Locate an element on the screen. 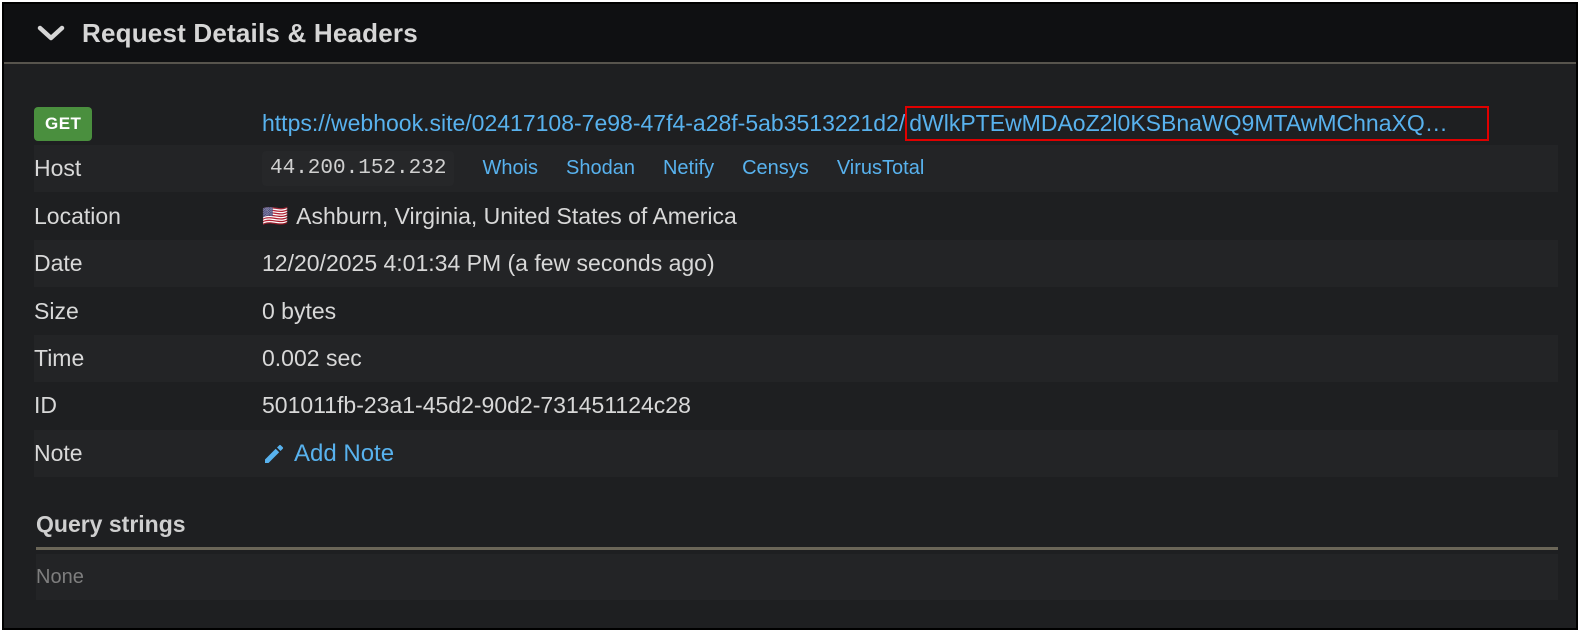  id-label: ID is located at coordinates (45, 405).